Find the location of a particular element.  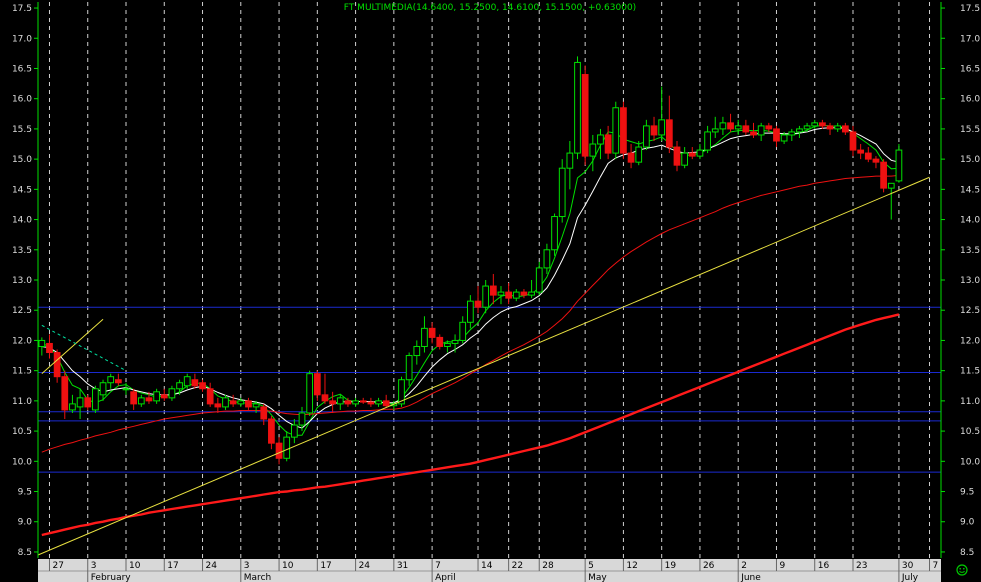

y-tick-label: 15.5 is located at coordinates (970, 130).